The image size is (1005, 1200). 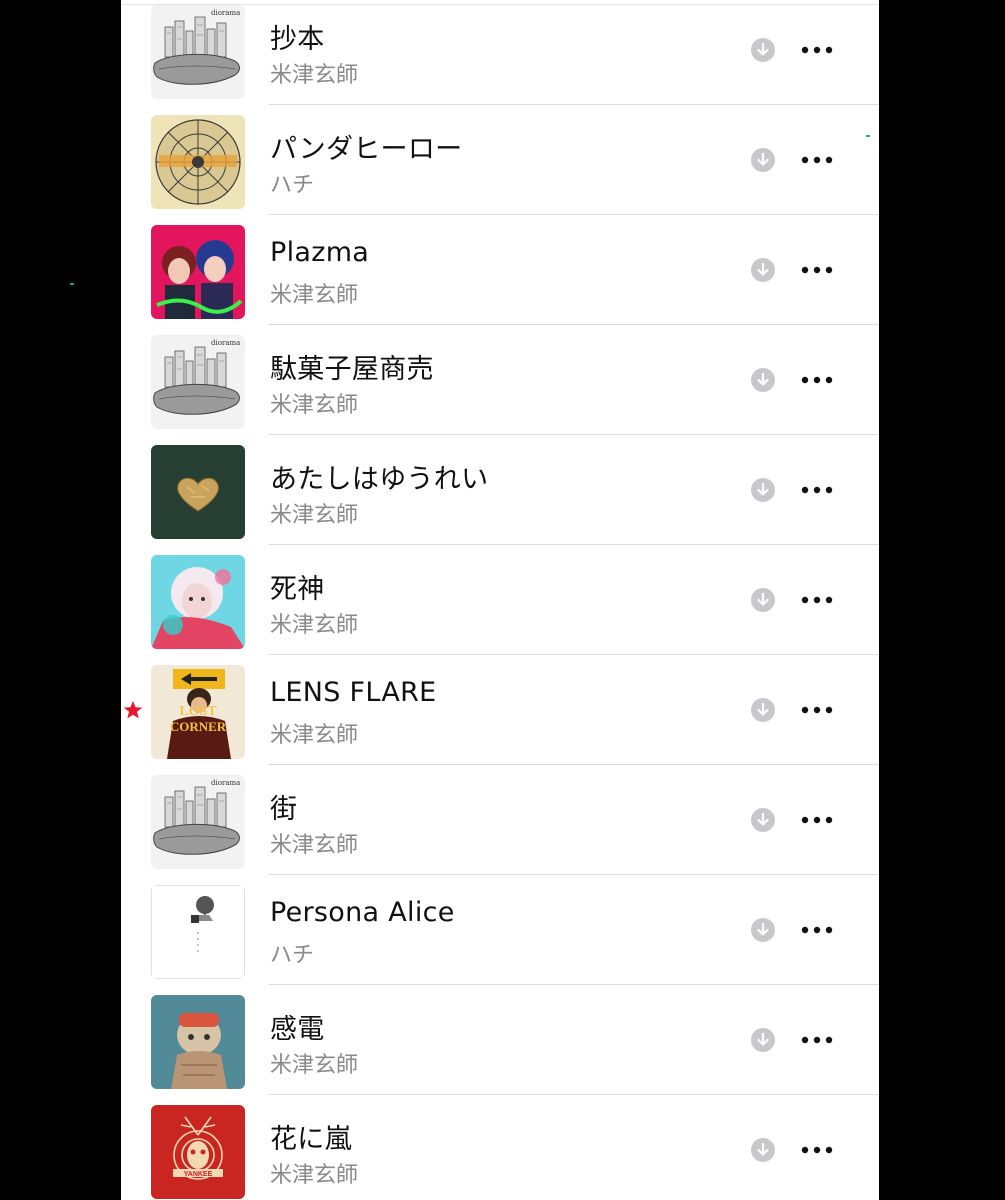 What do you see at coordinates (198, 162) in the screenshot?
I see `mosaic-circle-icon` at bounding box center [198, 162].